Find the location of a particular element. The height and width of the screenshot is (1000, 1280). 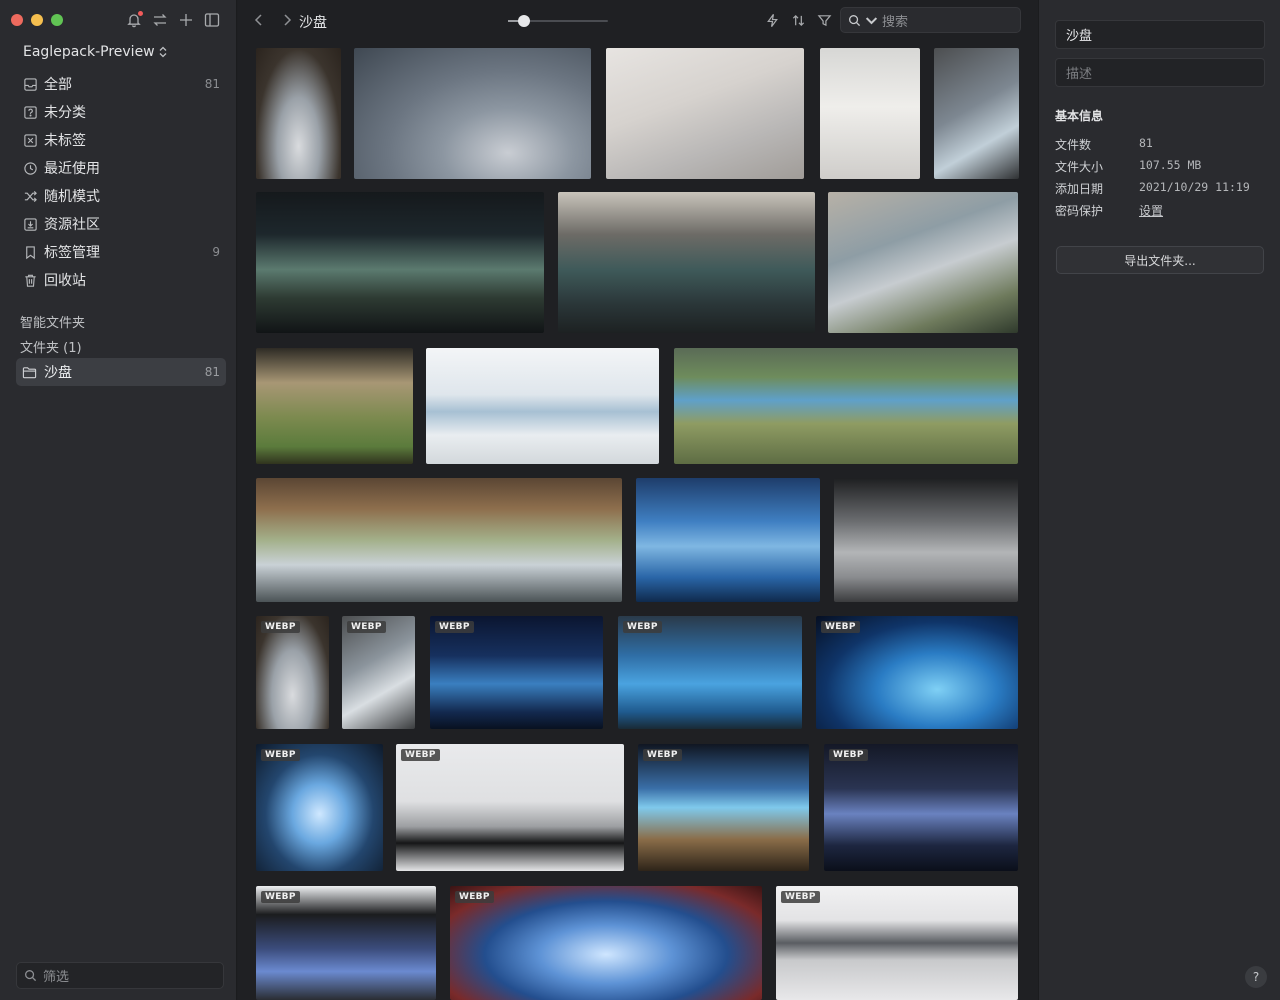

folder-name-field: 沙盘 is located at coordinates (1160, 34).